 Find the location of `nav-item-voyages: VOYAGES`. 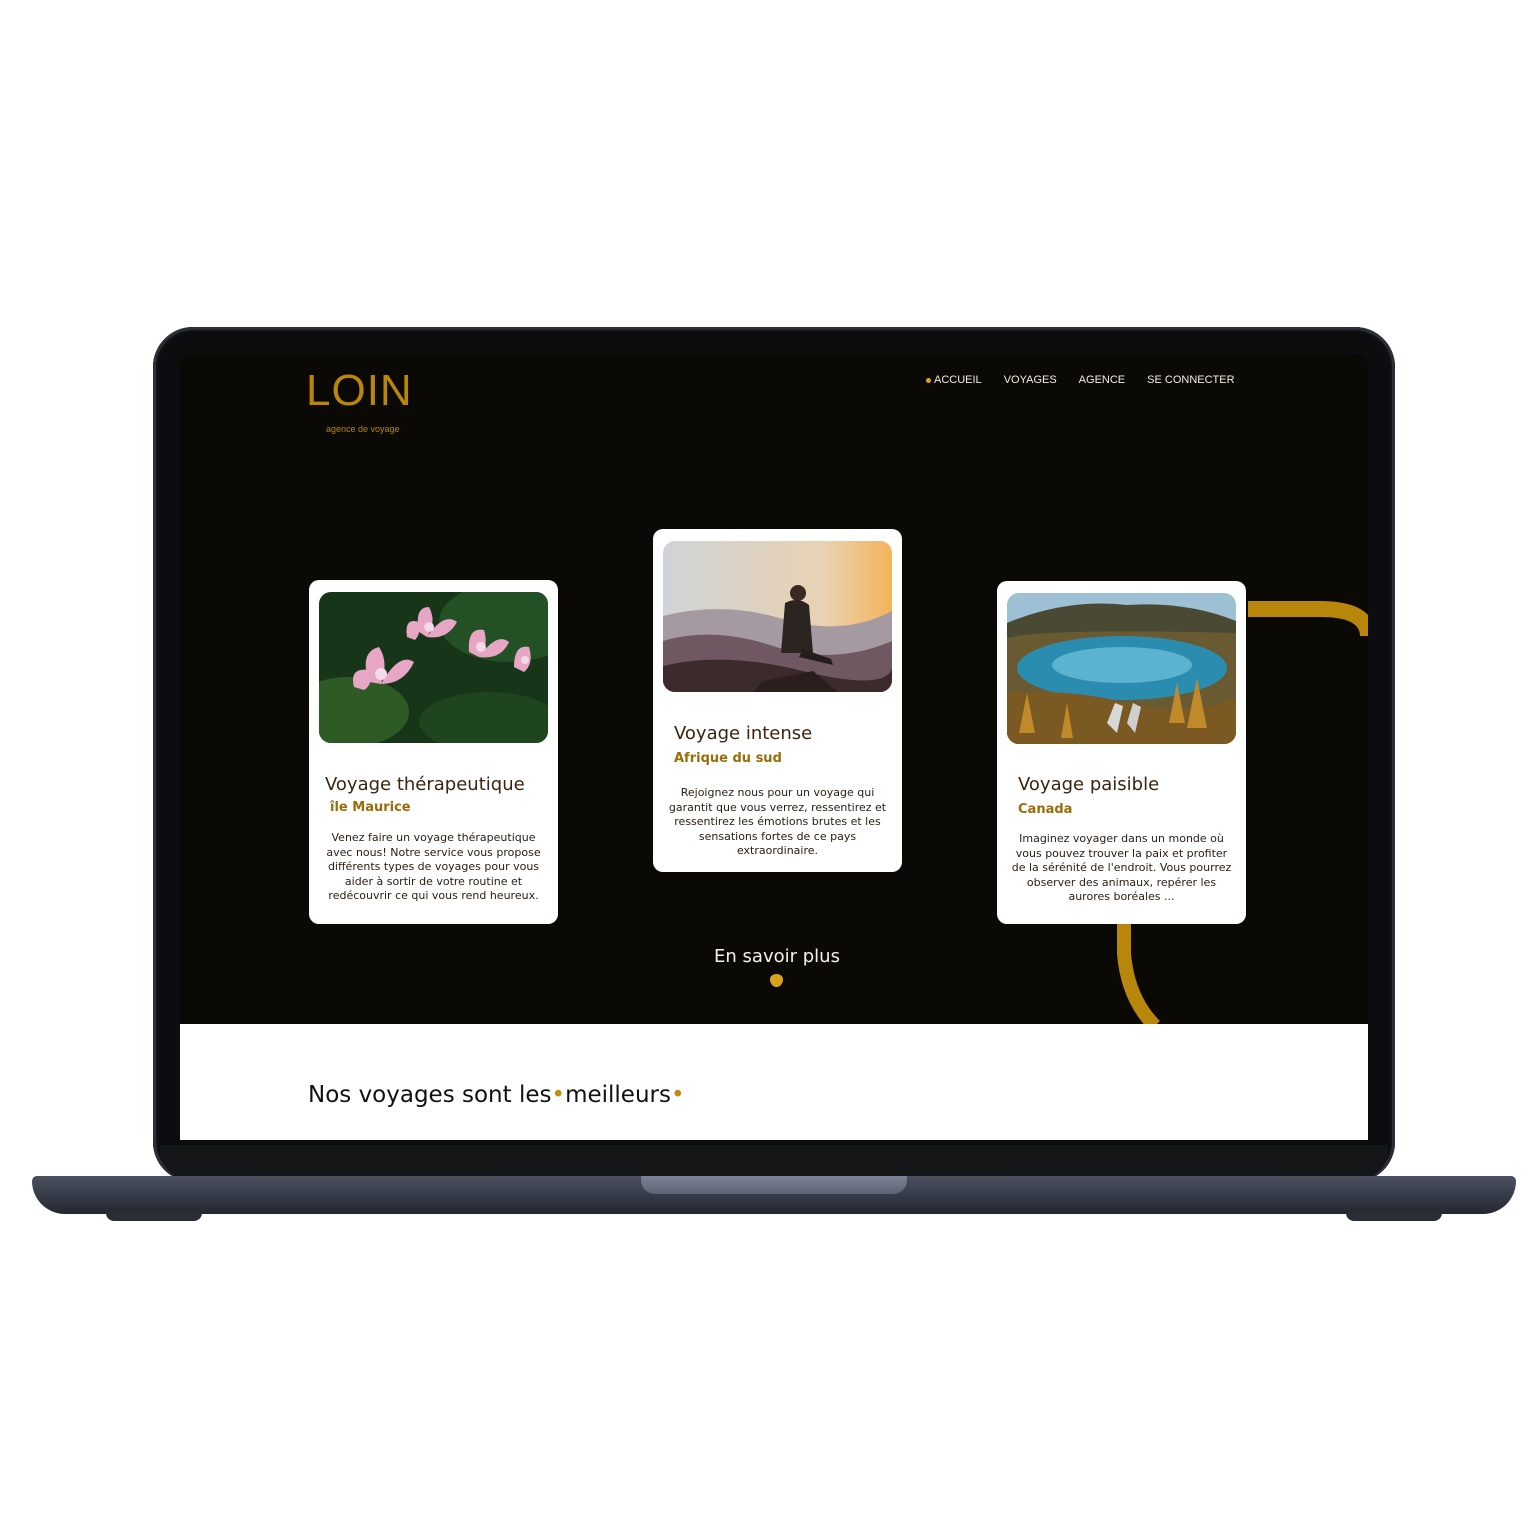

nav-item-voyages: VOYAGES is located at coordinates (1030, 380).